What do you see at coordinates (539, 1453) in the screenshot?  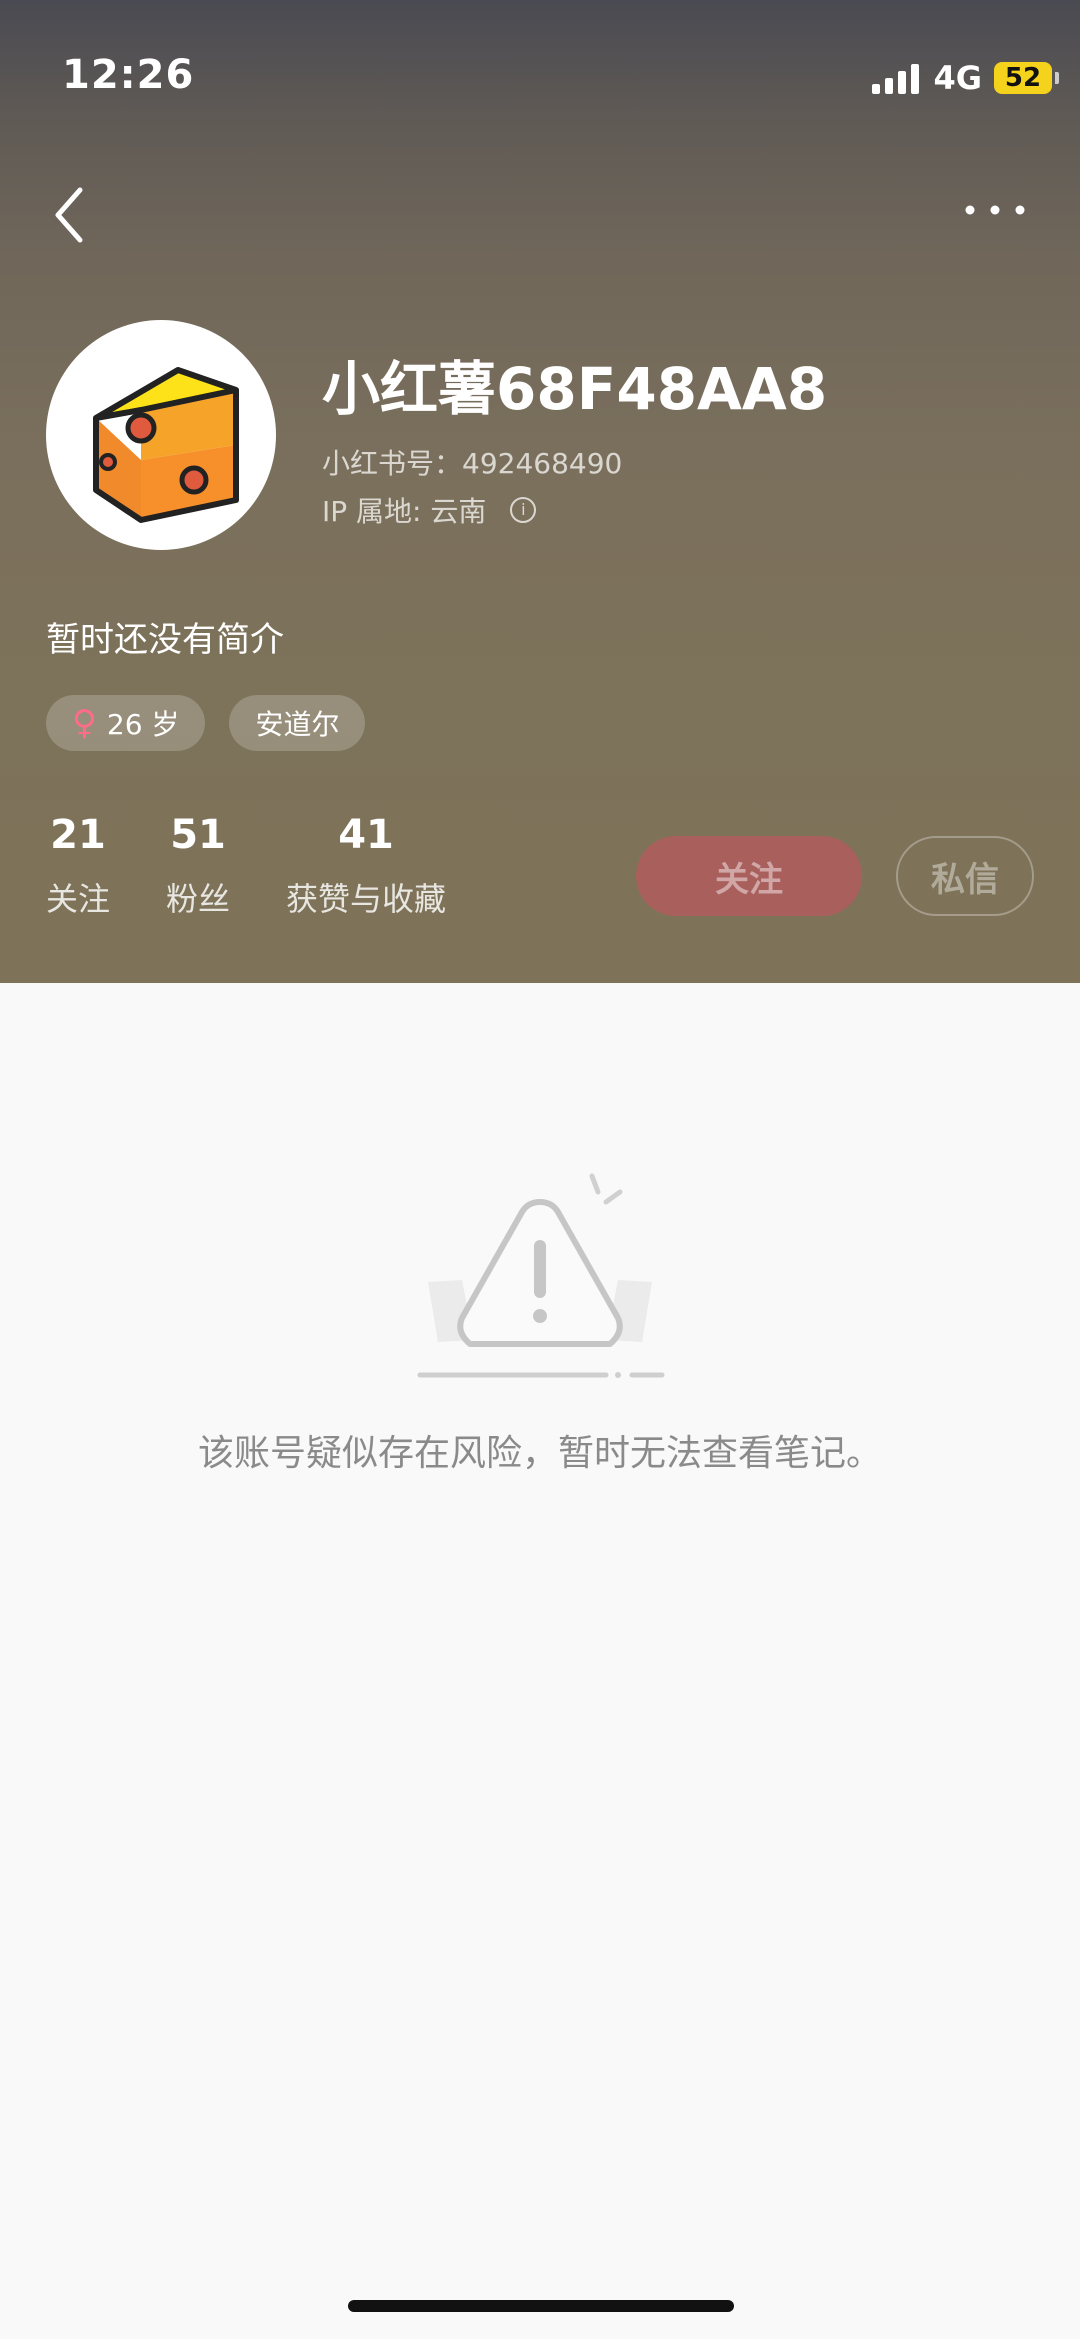 I see `risk-notice: 该账号疑似存在风险，暂时无法查看笔记。` at bounding box center [539, 1453].